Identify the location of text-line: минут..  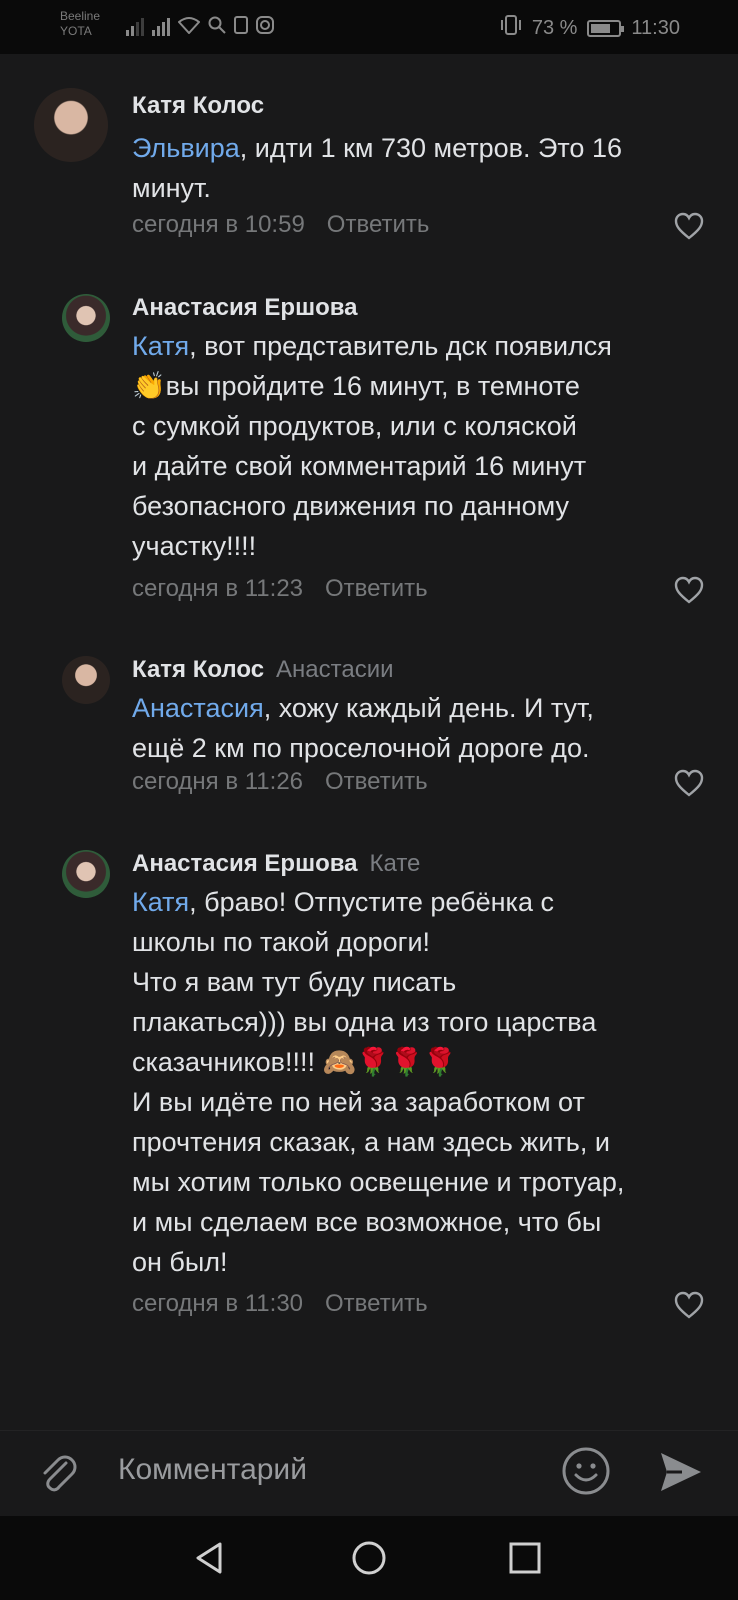
(171, 188).